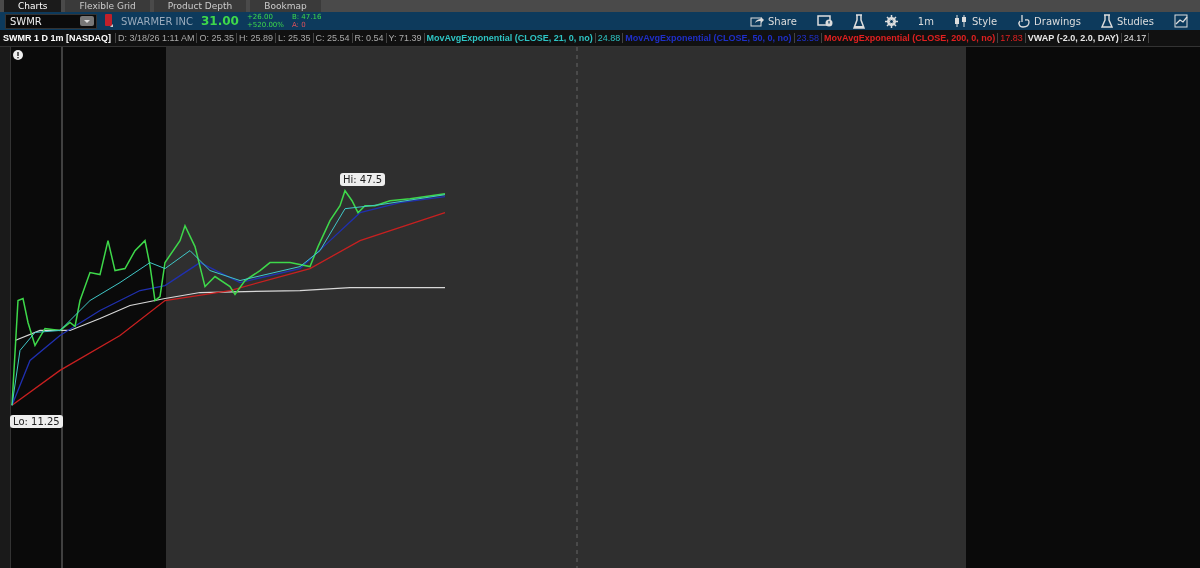  Describe the element at coordinates (1073, 38) in the screenshot. I see `study-label: VWAP (-2.0, 2.0, DAY)` at that location.